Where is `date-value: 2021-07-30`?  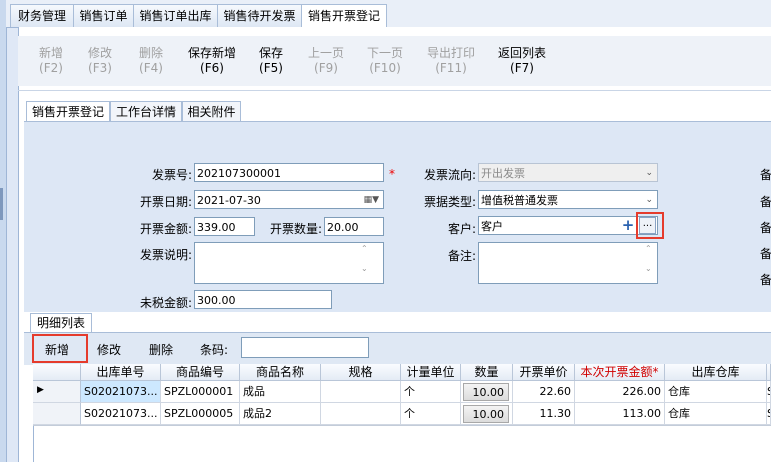 date-value: 2021-07-30 is located at coordinates (229, 200).